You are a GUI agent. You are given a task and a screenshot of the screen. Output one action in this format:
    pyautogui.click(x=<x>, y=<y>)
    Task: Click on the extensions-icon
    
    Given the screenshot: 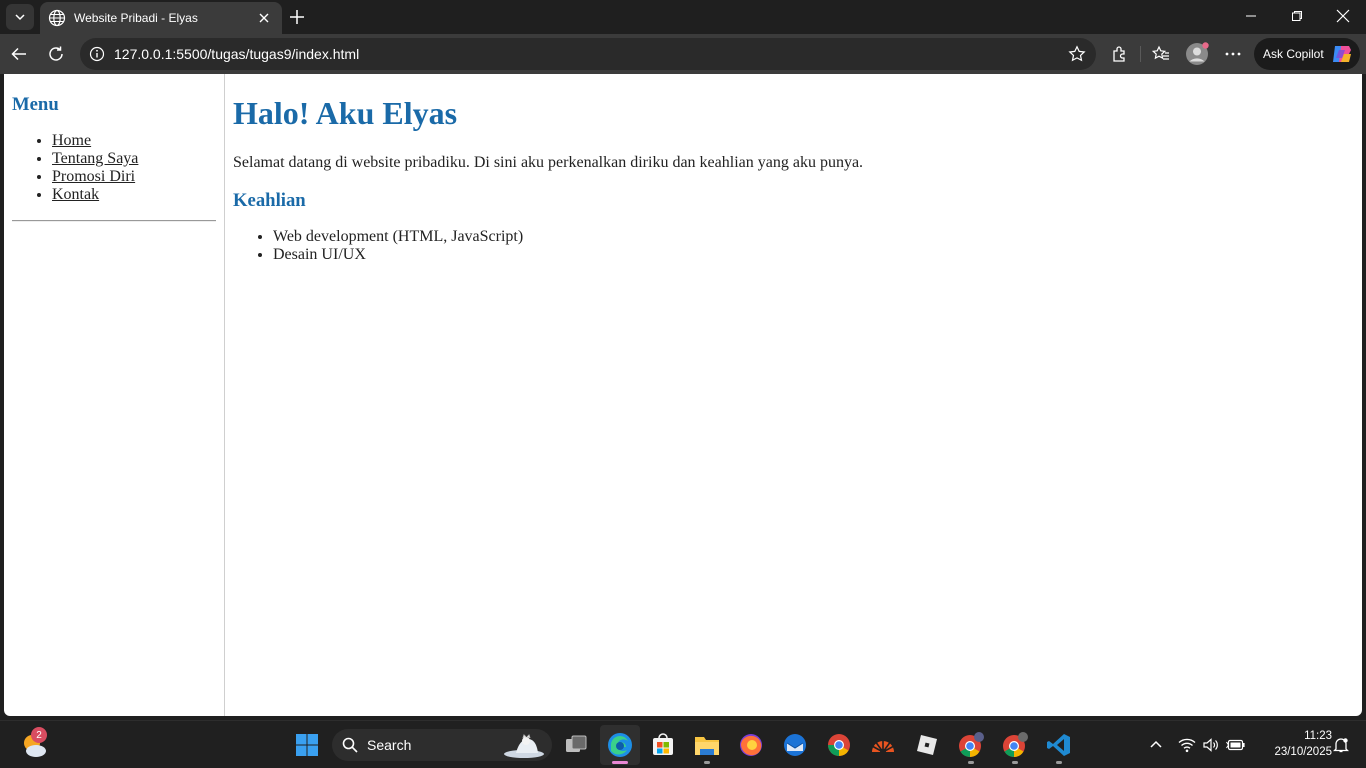 What is the action you would take?
    pyautogui.click(x=1119, y=54)
    